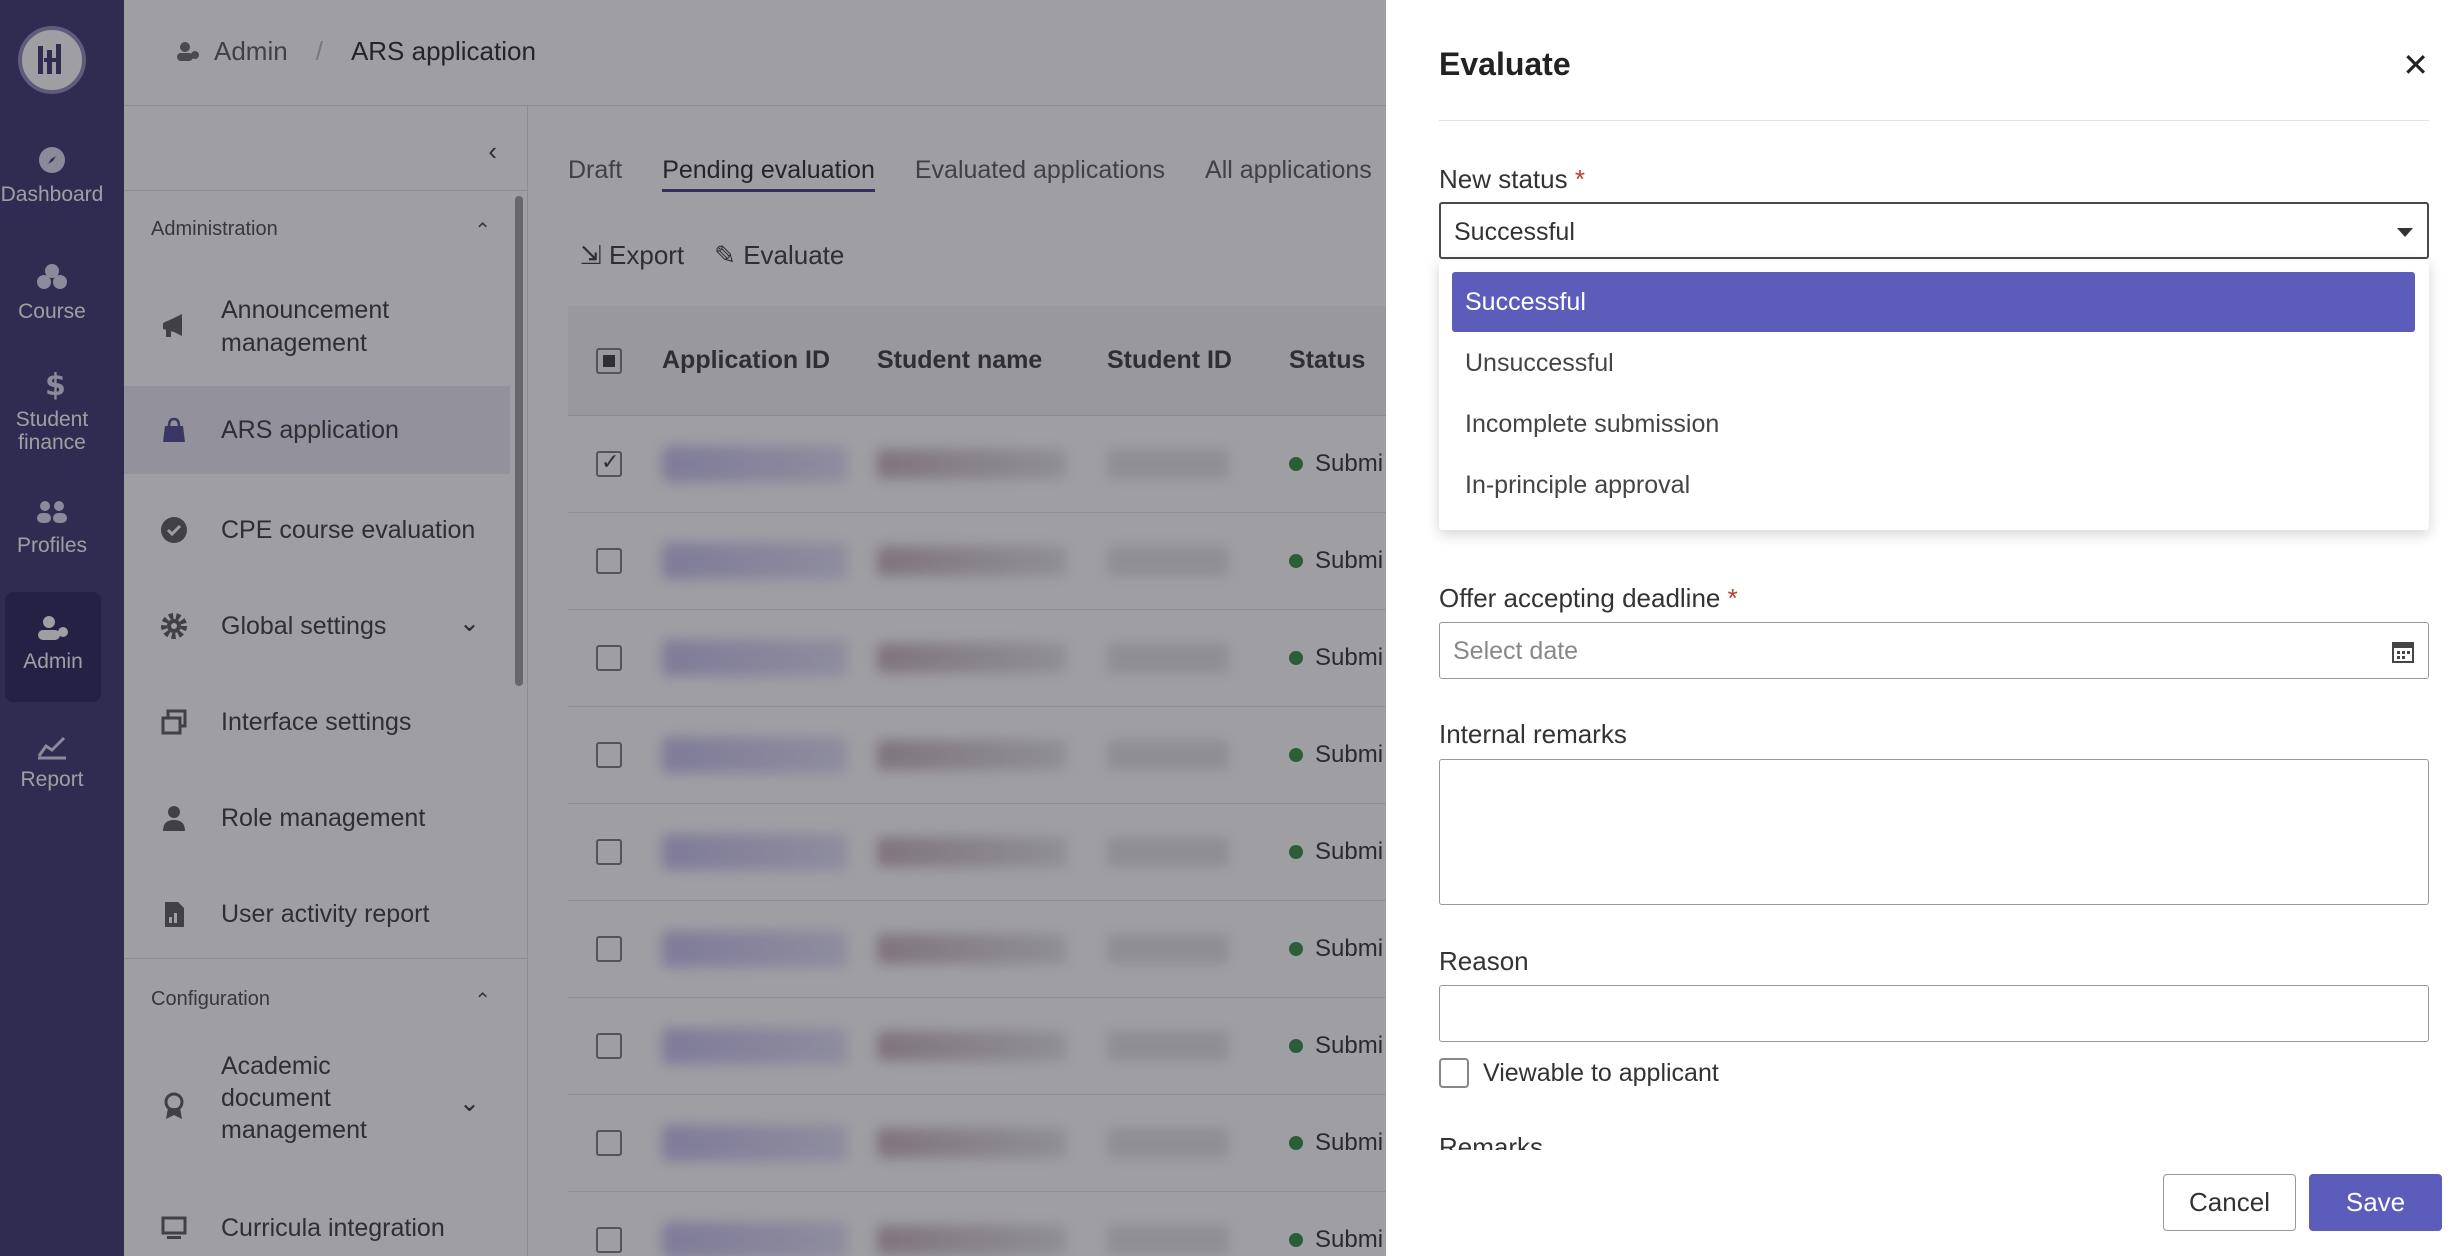 The height and width of the screenshot is (1256, 2457). I want to click on new-status-select: Successful, so click(1934, 230).